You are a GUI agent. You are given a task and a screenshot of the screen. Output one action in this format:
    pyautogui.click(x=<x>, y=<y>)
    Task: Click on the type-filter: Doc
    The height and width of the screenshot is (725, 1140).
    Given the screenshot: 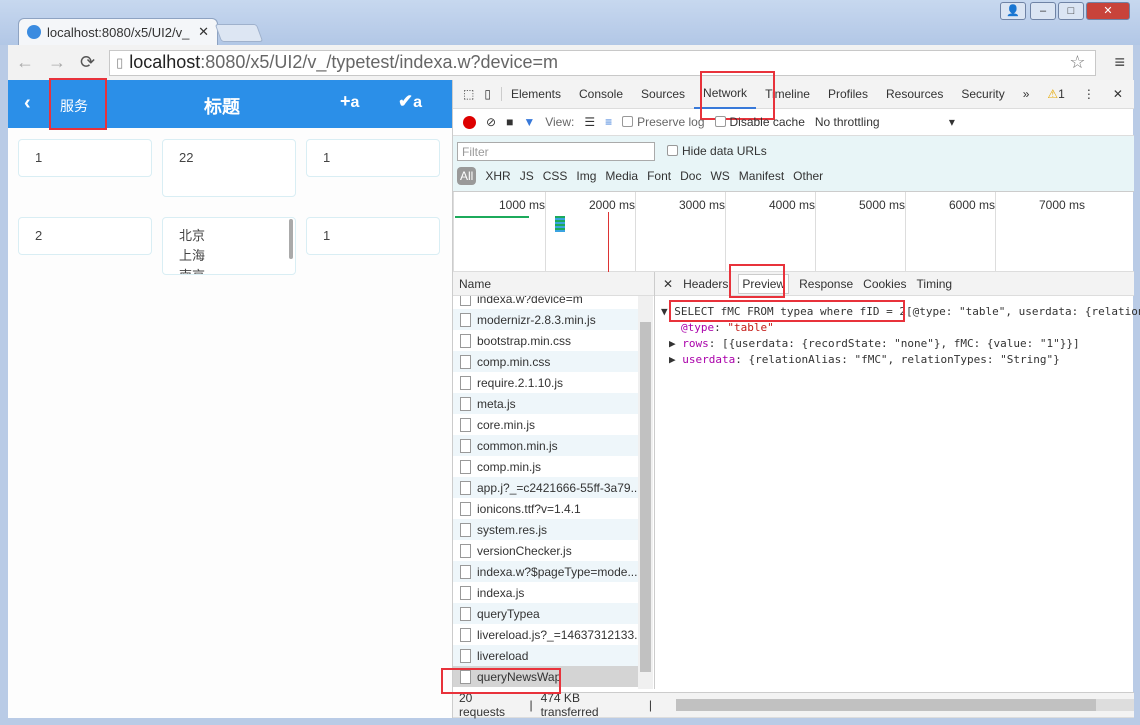 What is the action you would take?
    pyautogui.click(x=690, y=176)
    